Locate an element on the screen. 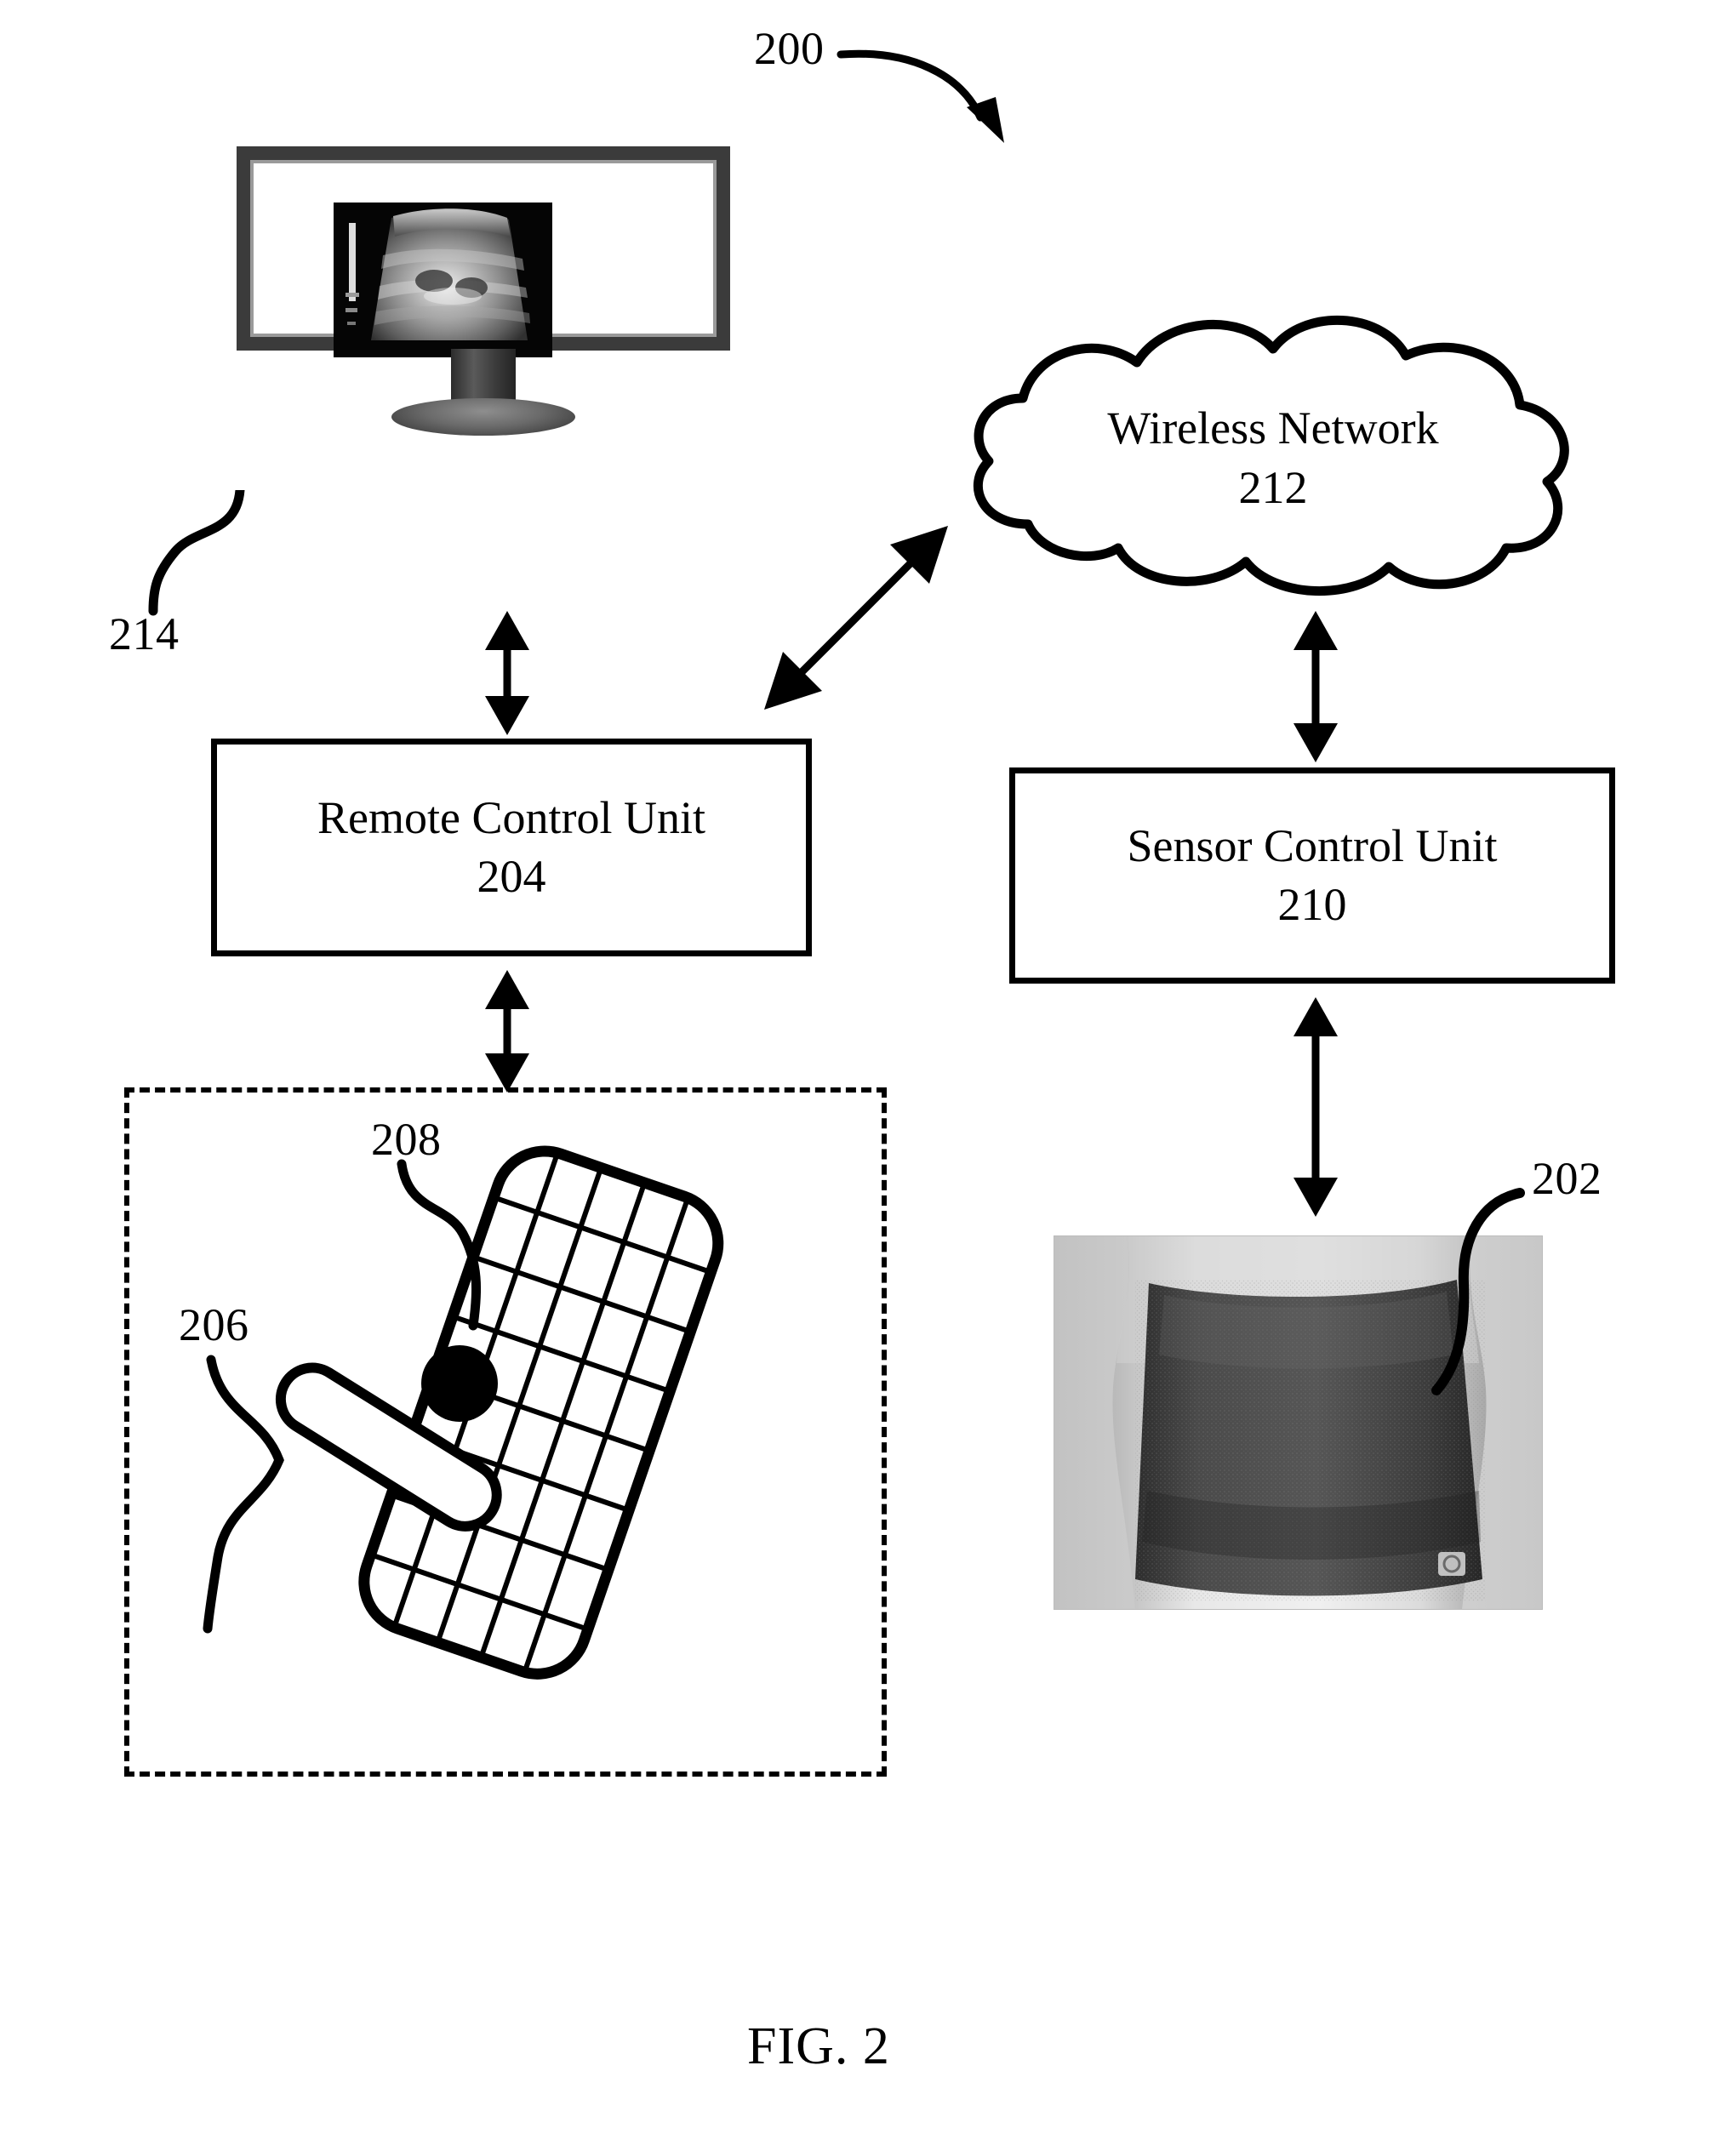 The image size is (1736, 2151). remote-control-unit-label: Remote Control Unit is located at coordinates (511, 817).